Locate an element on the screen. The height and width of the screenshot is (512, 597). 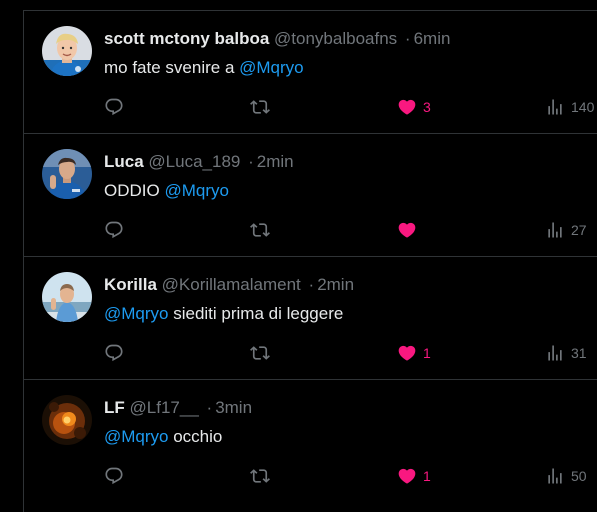
tweet-header: scott mctony balboa @tonybalboafns · 6min is located at coordinates (277, 39).